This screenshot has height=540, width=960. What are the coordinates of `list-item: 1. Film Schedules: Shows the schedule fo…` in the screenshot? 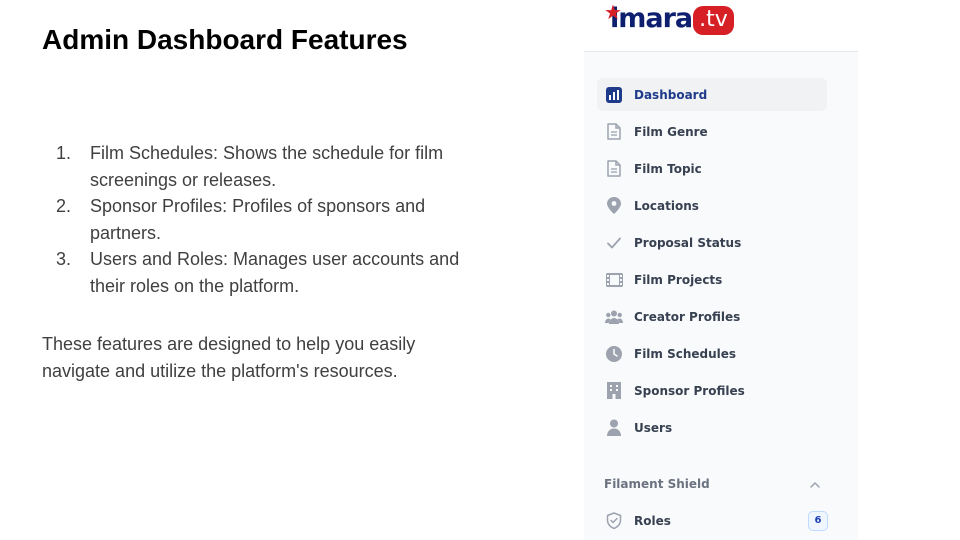 It's located at (270, 166).